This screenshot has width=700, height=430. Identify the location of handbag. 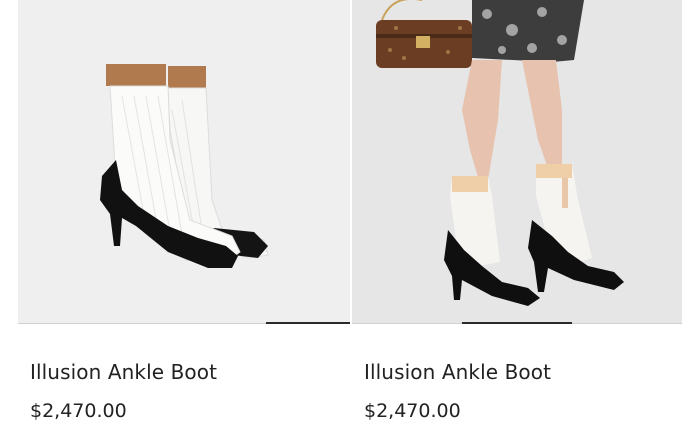
(424, 34).